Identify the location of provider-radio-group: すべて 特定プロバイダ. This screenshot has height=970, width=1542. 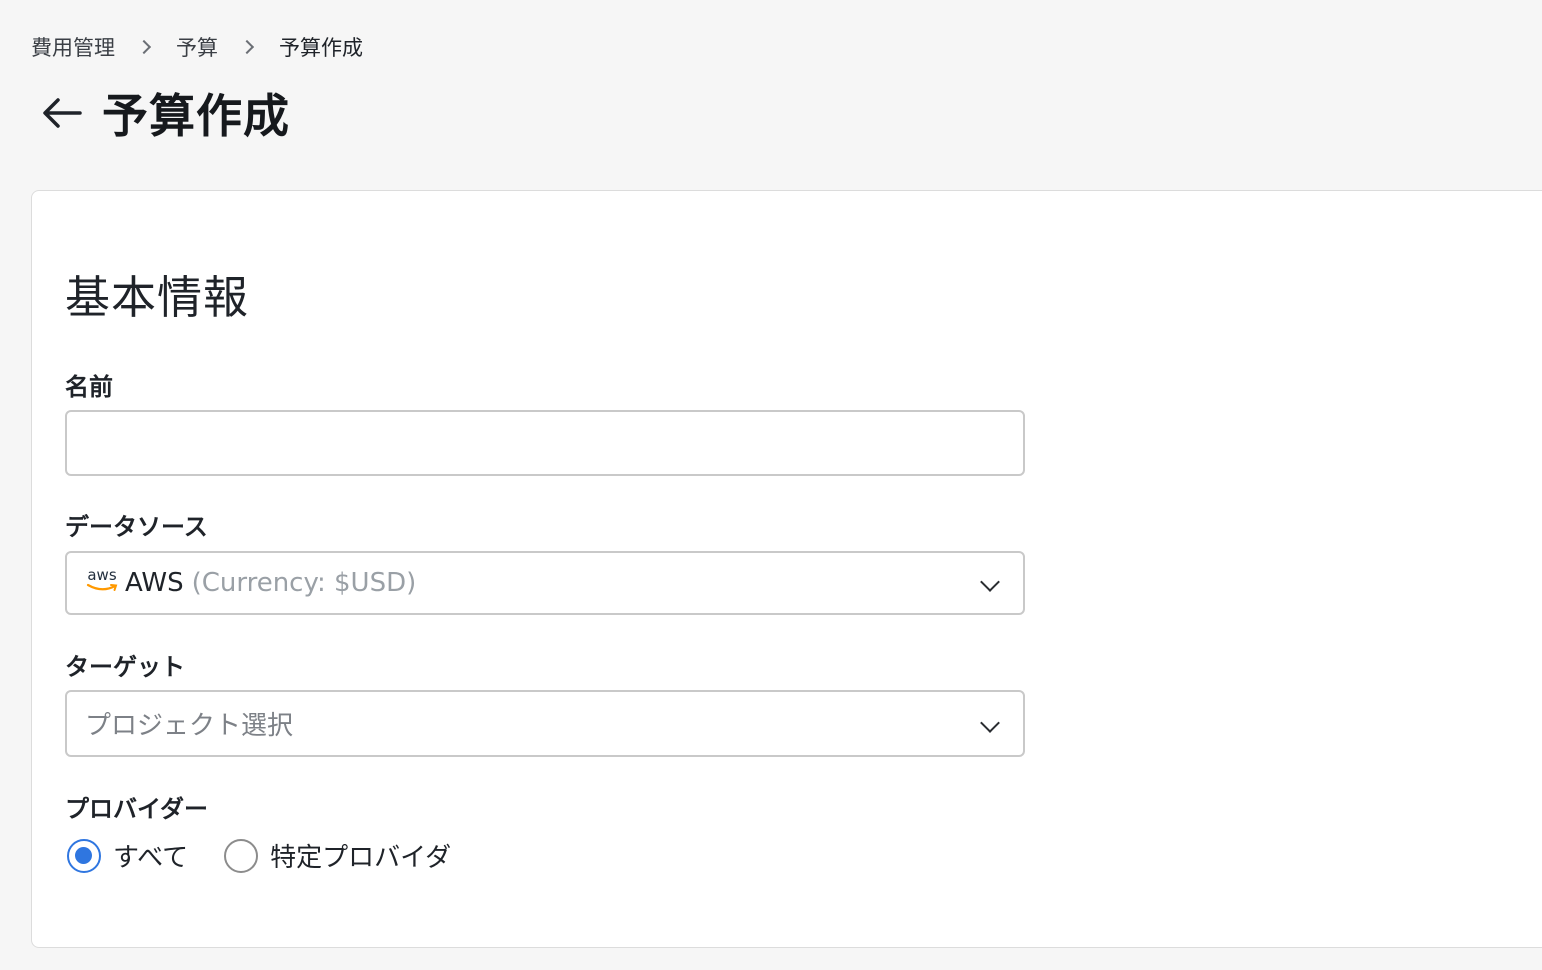
(277, 855).